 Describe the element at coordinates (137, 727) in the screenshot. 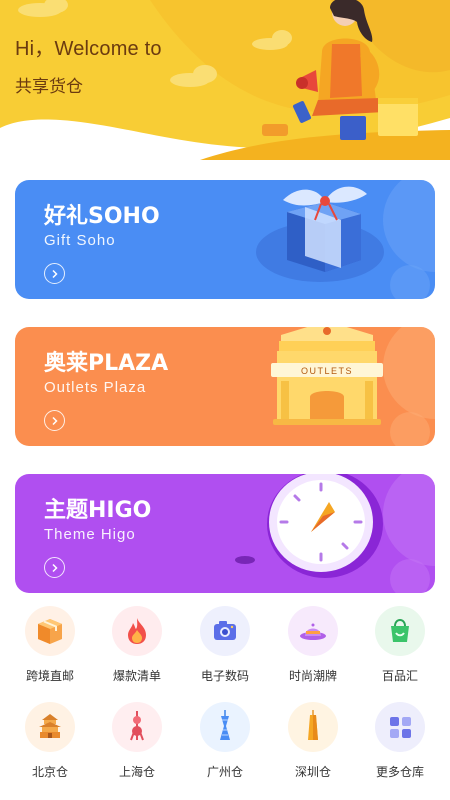

I see `tv-tower-icon` at that location.